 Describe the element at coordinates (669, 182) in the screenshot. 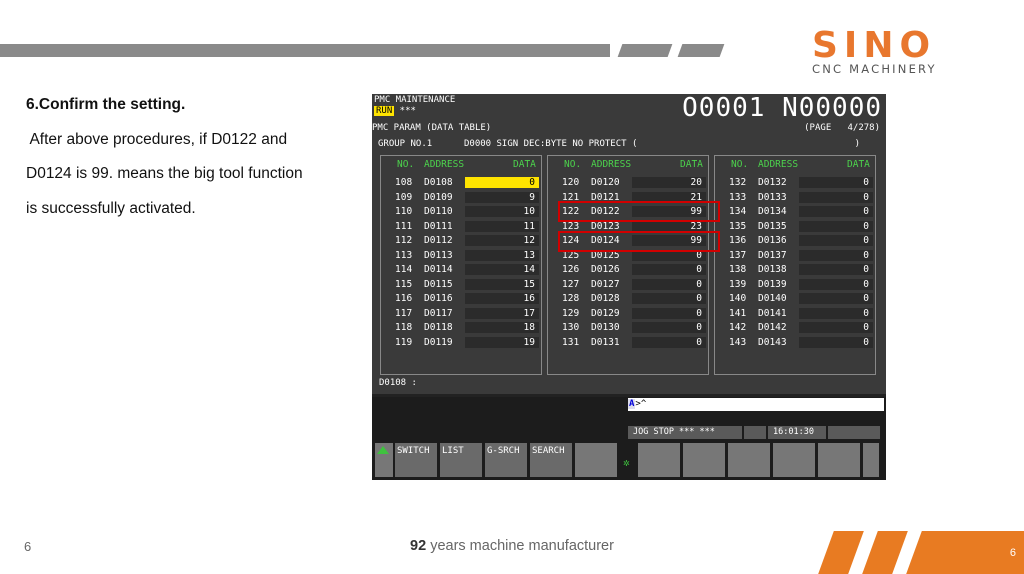

I see `row-value: 20` at that location.